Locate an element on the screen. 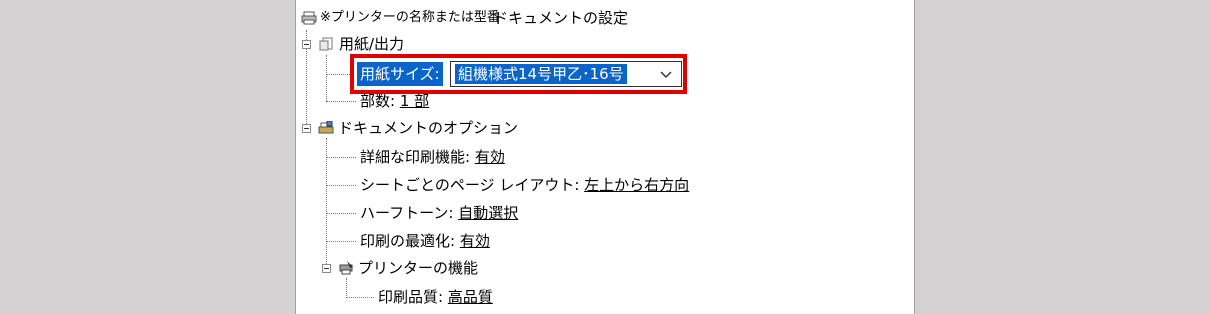  paper-output-icon is located at coordinates (326, 44).